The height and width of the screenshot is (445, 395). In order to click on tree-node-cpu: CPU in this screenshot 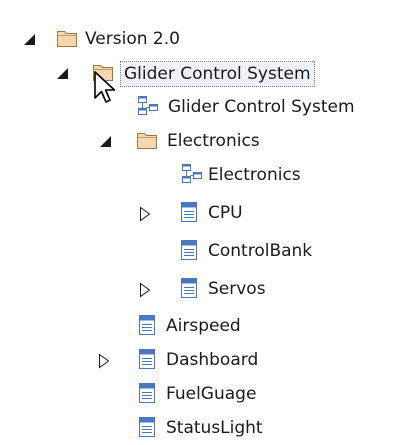, I will do `click(197, 213)`.